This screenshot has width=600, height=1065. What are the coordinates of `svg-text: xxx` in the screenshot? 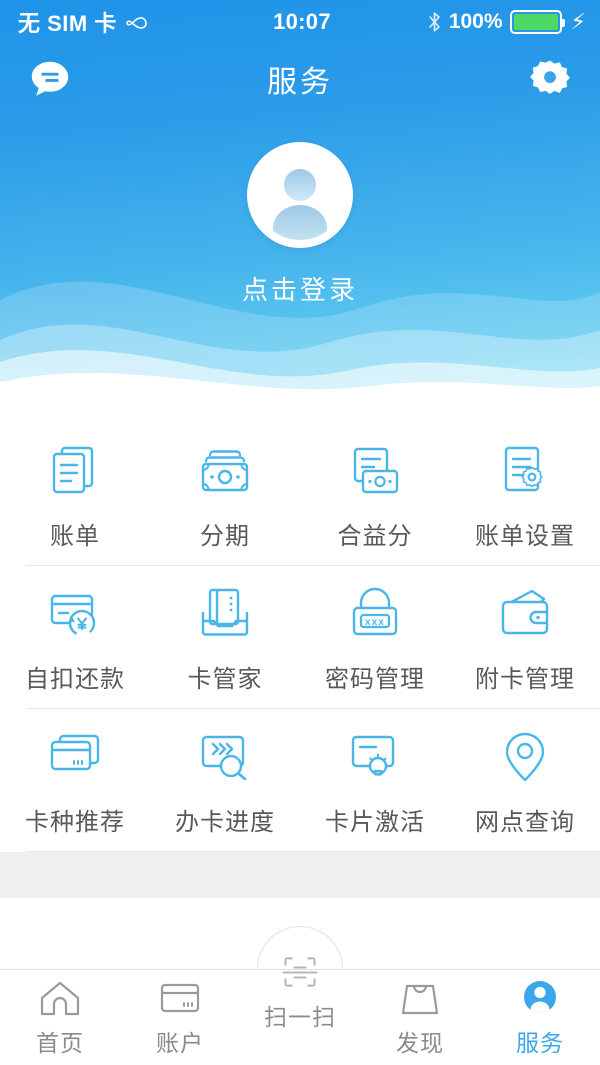 It's located at (375, 622).